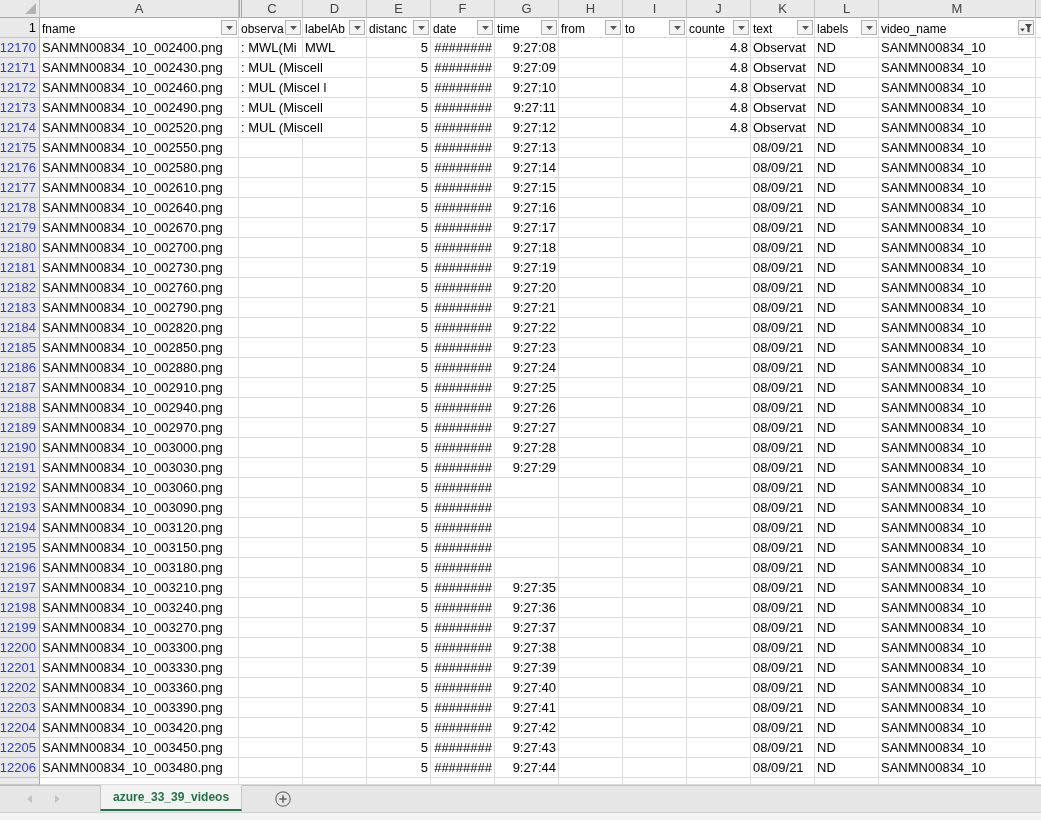  Describe the element at coordinates (20, 628) in the screenshot. I see `row-header: 12199` at that location.